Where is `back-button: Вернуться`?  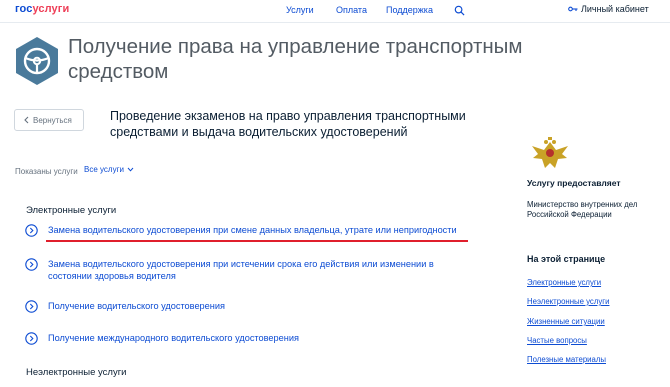 back-button: Вернуться is located at coordinates (49, 120).